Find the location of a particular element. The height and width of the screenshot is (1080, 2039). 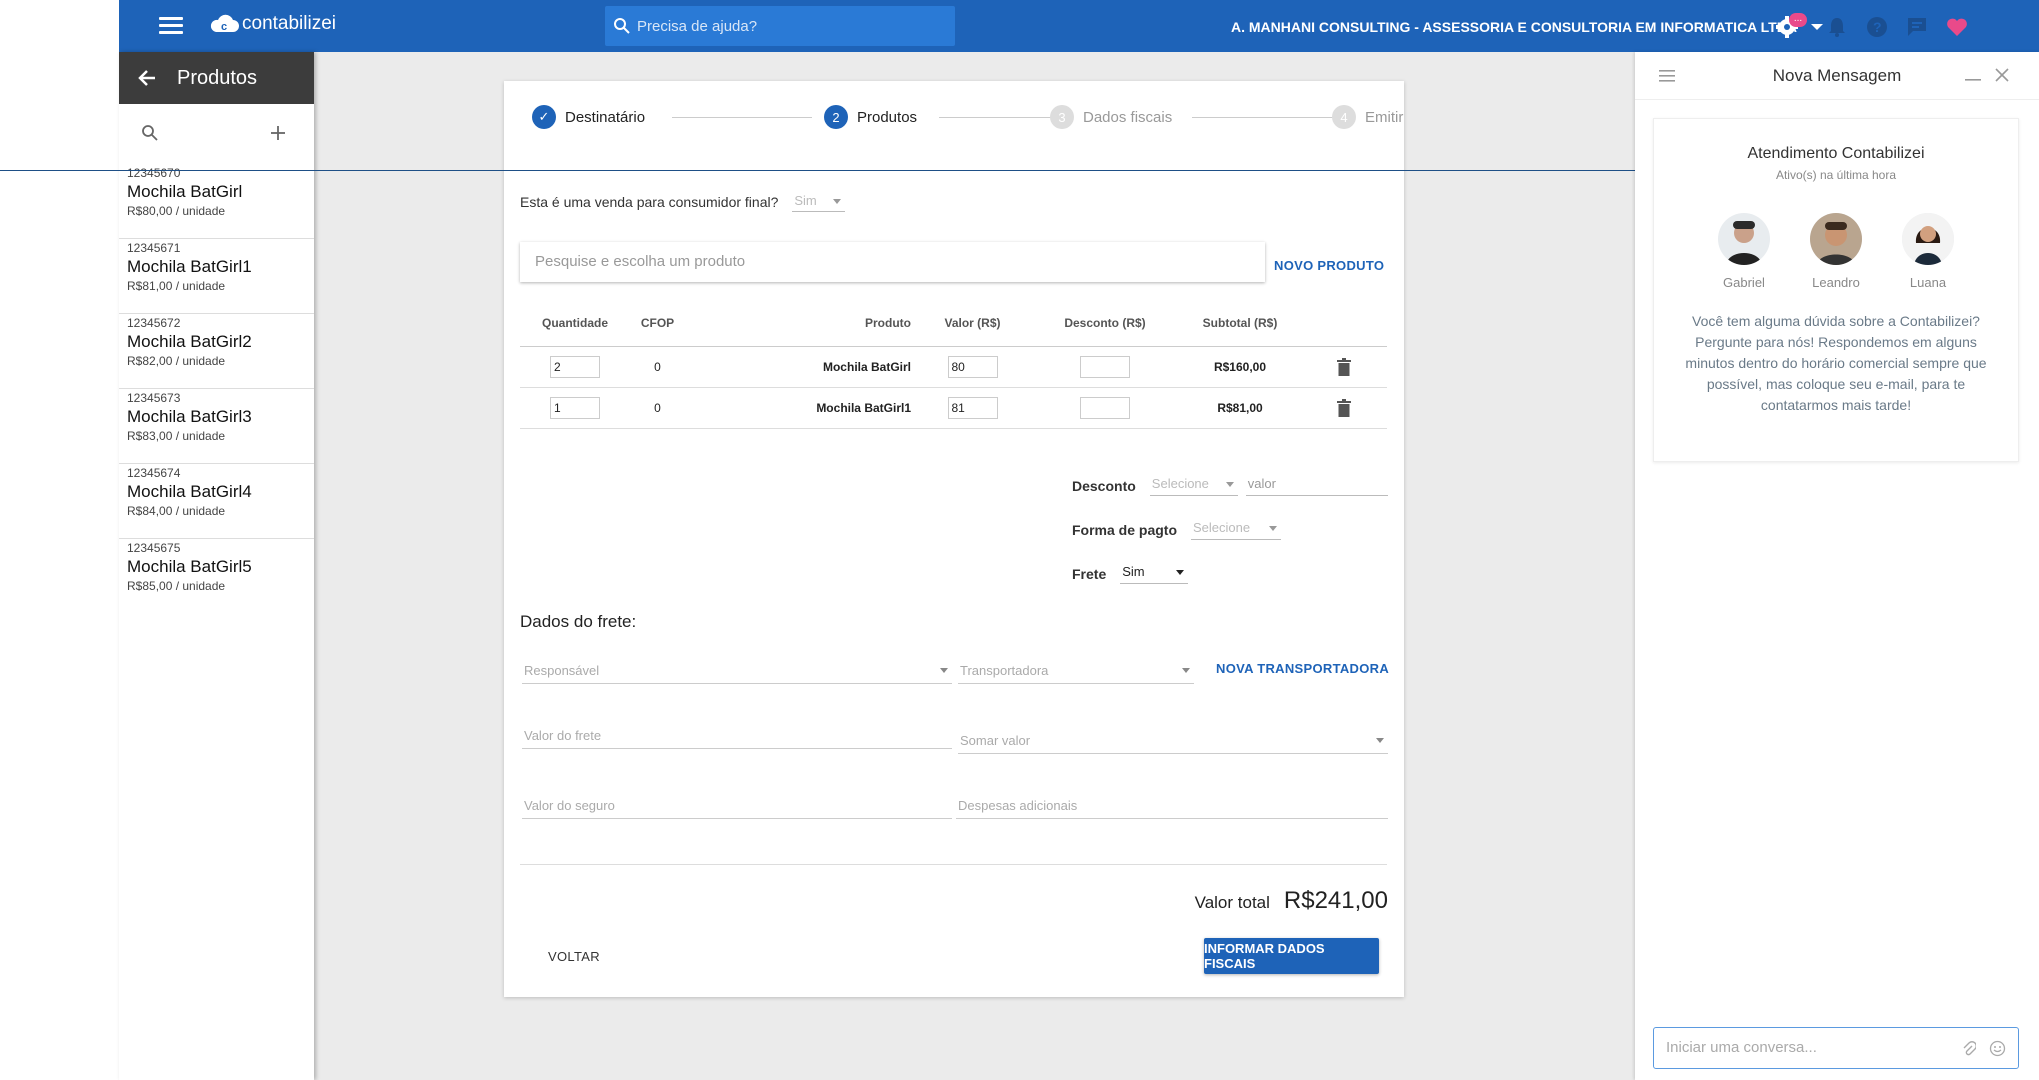

step-produtos: 2 Produtos is located at coordinates (870, 117).